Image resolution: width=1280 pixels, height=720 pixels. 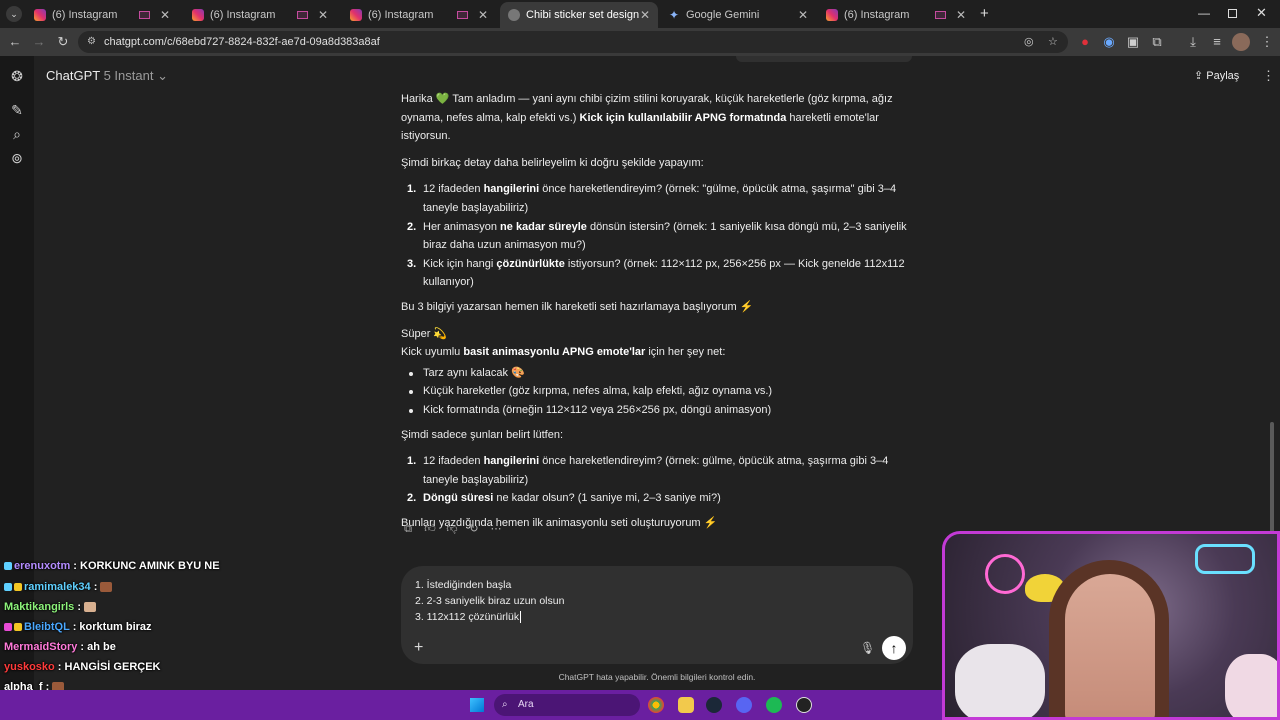 I want to click on more-options-icon: ⋮, so click(x=1268, y=76).